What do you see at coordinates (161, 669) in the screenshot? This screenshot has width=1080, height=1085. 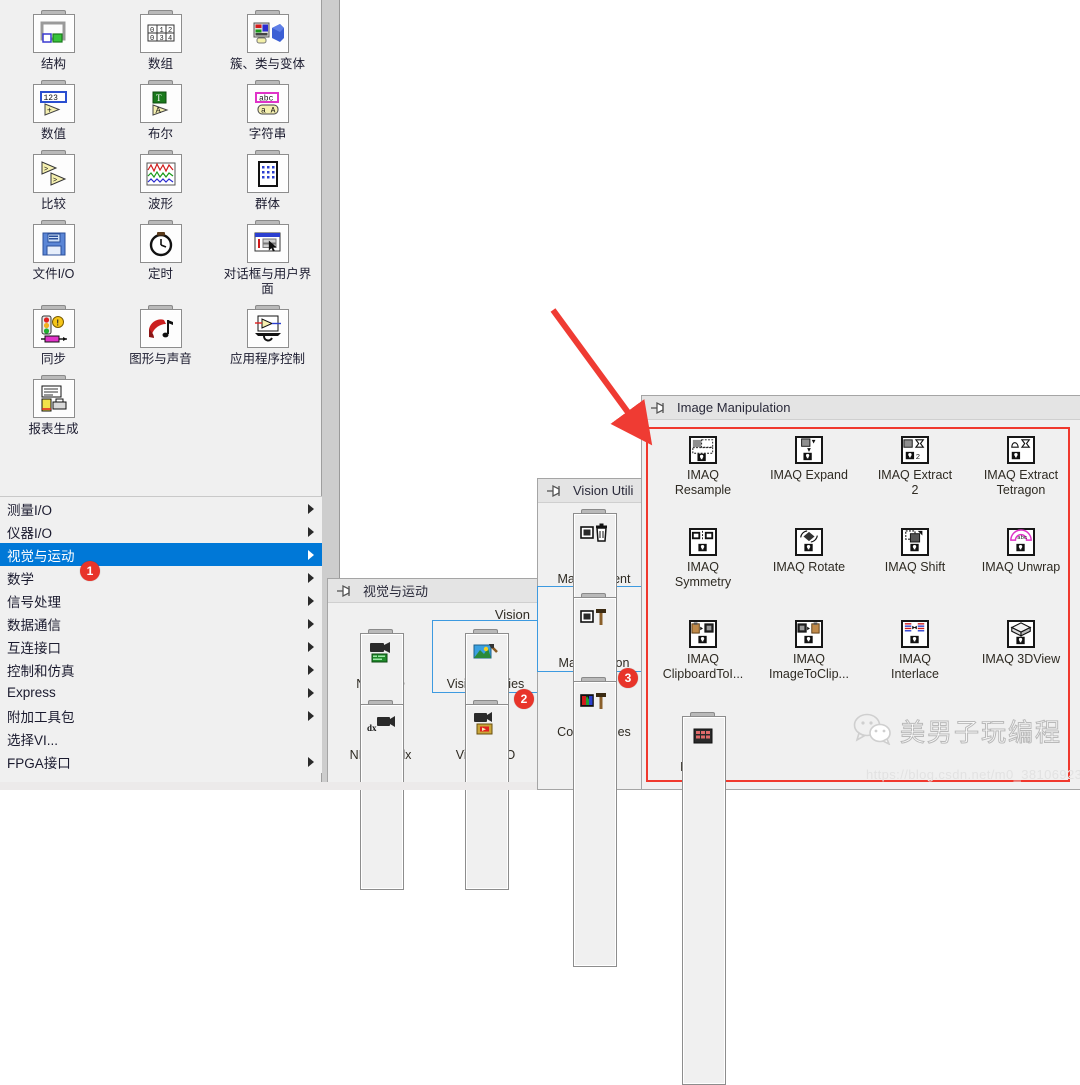 I see `menu-item-control-simulation: 控制和仿真` at bounding box center [161, 669].